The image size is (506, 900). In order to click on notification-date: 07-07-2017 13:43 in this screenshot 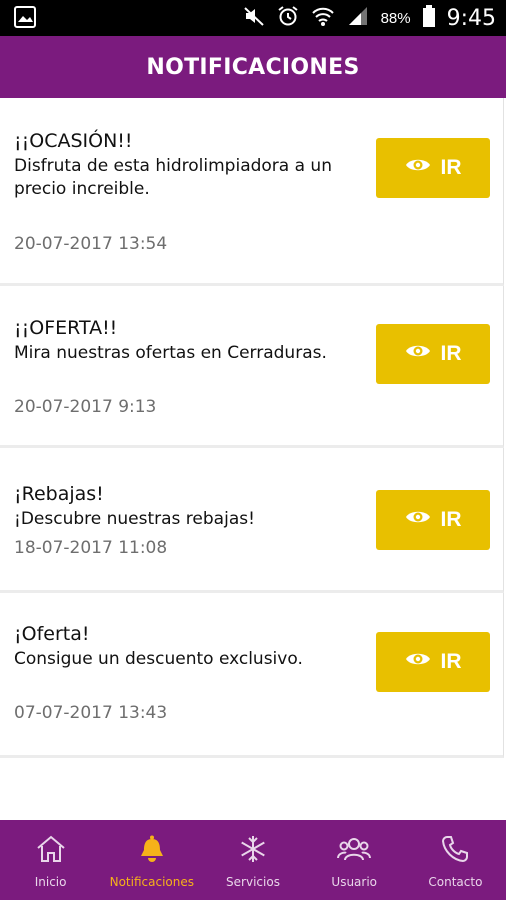, I will do `click(91, 713)`.